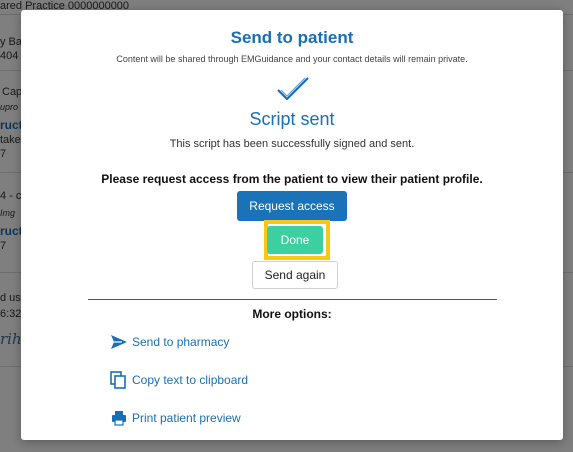 Image resolution: width=573 pixels, height=452 pixels. What do you see at coordinates (292, 314) in the screenshot?
I see `more-options-title: More options:` at bounding box center [292, 314].